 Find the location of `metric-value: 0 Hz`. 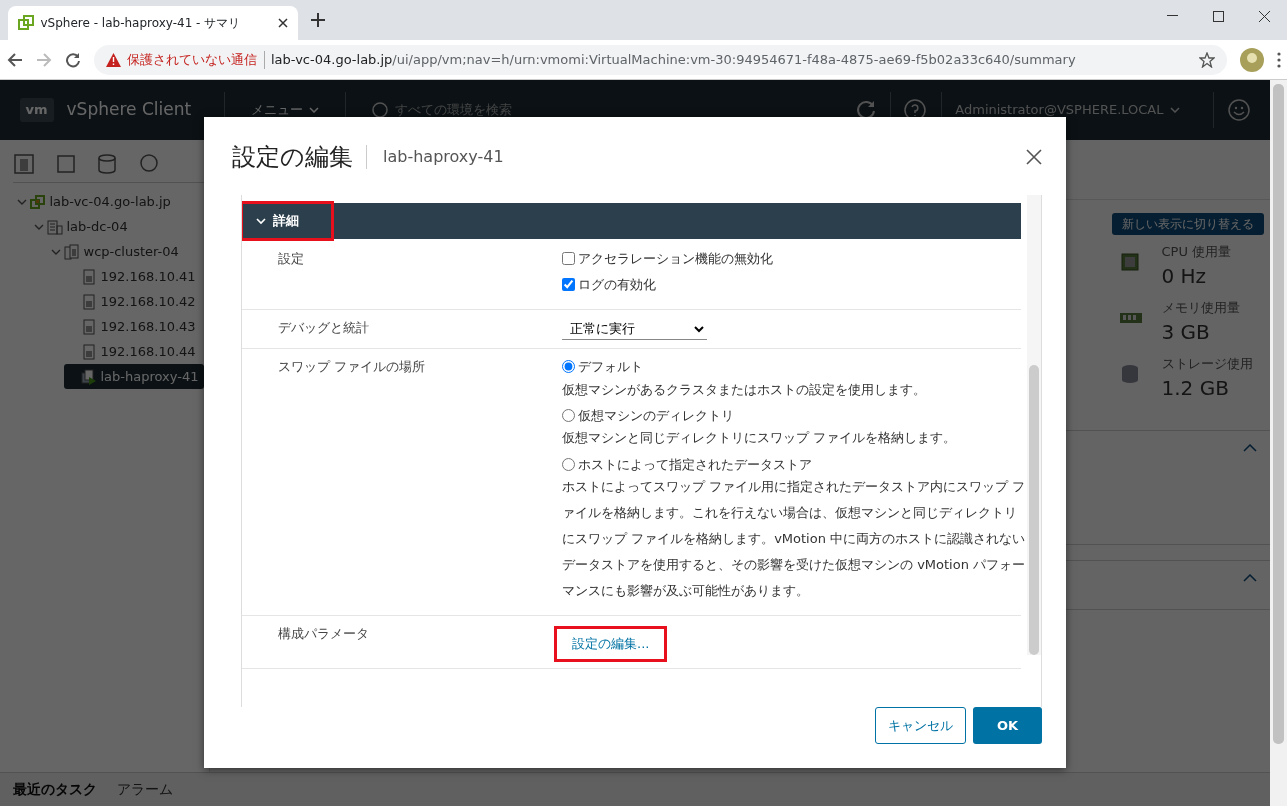

metric-value: 0 Hz is located at coordinates (1184, 276).